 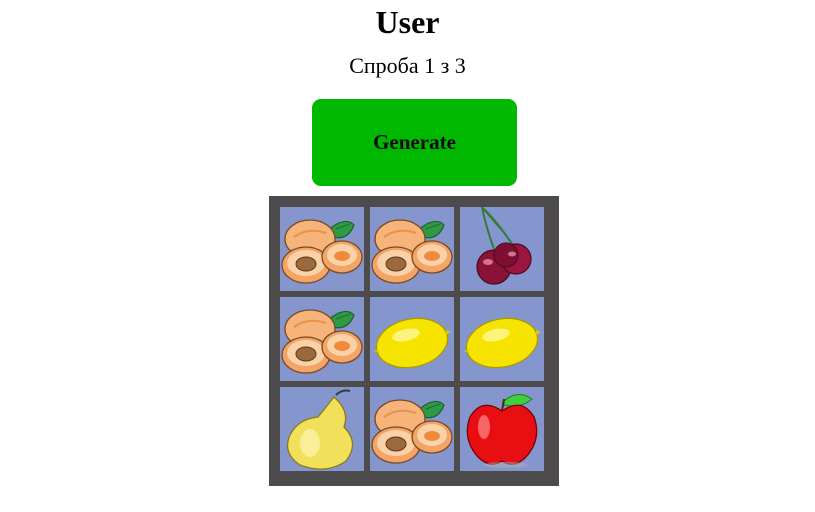 What do you see at coordinates (407, 22) in the screenshot?
I see `player-name: User` at bounding box center [407, 22].